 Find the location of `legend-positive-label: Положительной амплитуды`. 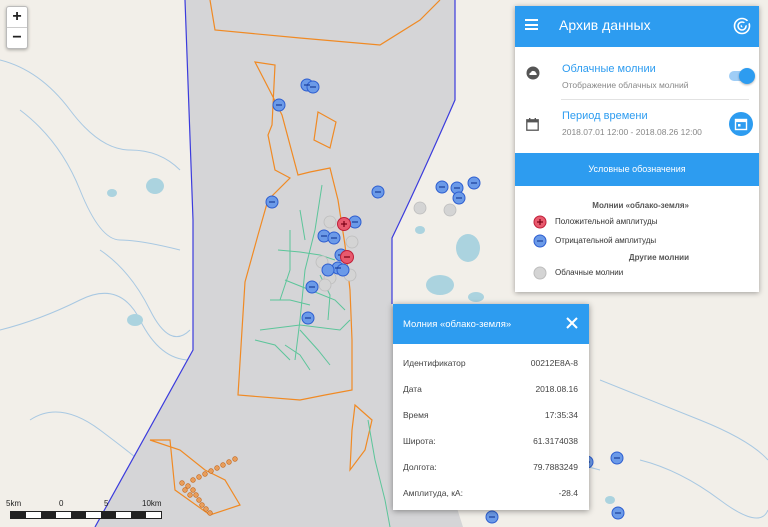

legend-positive-label: Положительной амплитуды is located at coordinates (606, 221).